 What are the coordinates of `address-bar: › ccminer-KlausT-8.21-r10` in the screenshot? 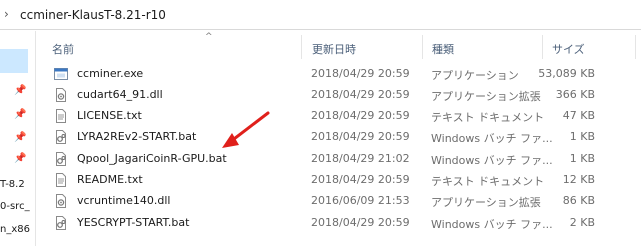 It's located at (320, 15).